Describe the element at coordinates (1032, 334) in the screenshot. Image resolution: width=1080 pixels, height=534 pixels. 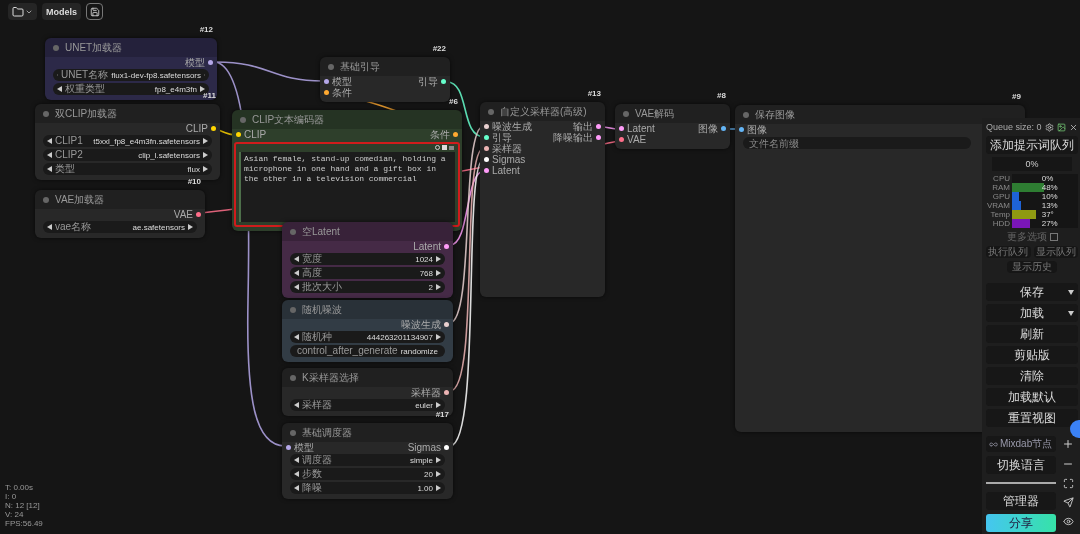
I see `menu-button: 刷新` at that location.